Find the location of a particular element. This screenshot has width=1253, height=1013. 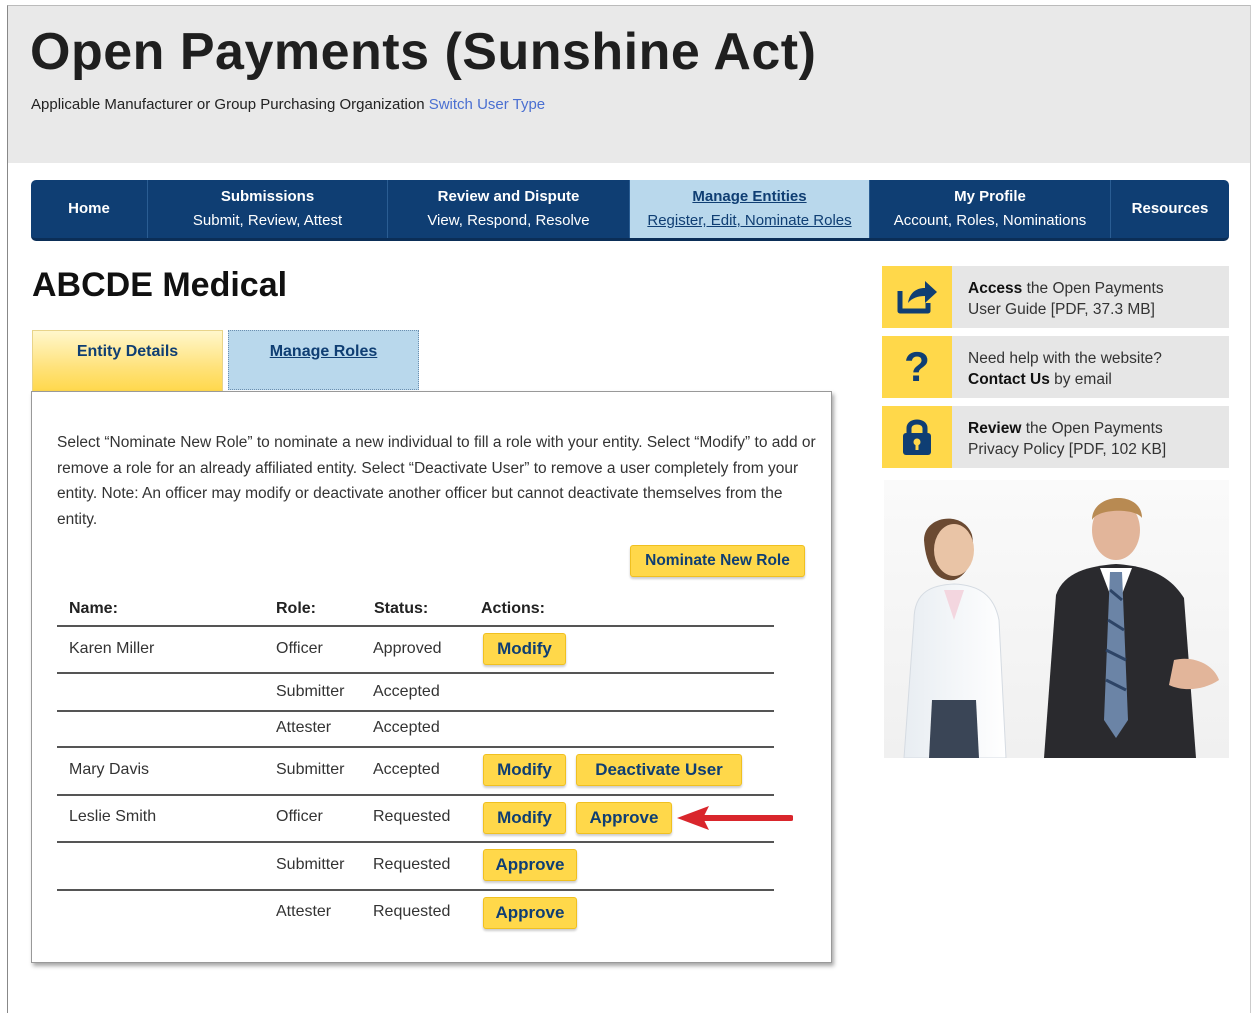

column-header-status: Status: is located at coordinates (401, 608).